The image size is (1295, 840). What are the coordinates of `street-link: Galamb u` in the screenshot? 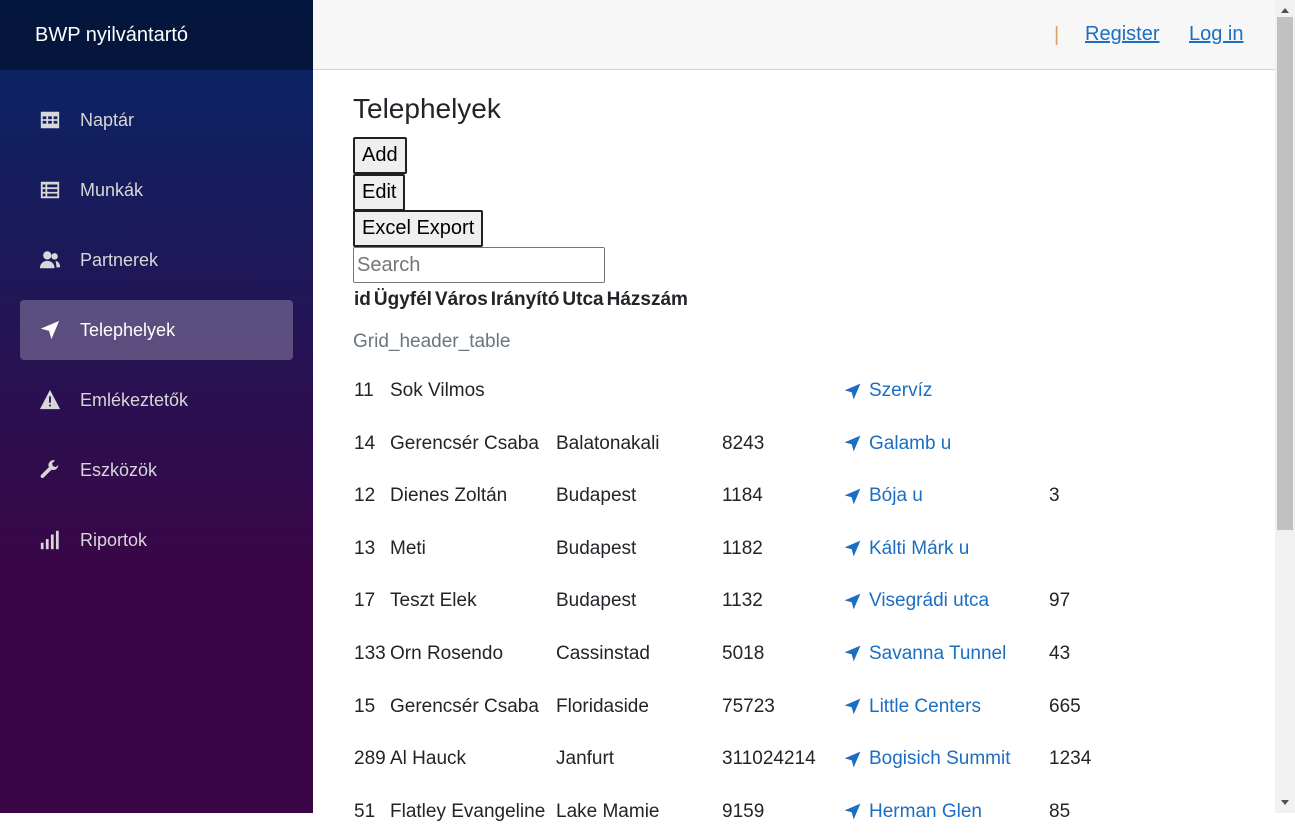 It's located at (897, 444).